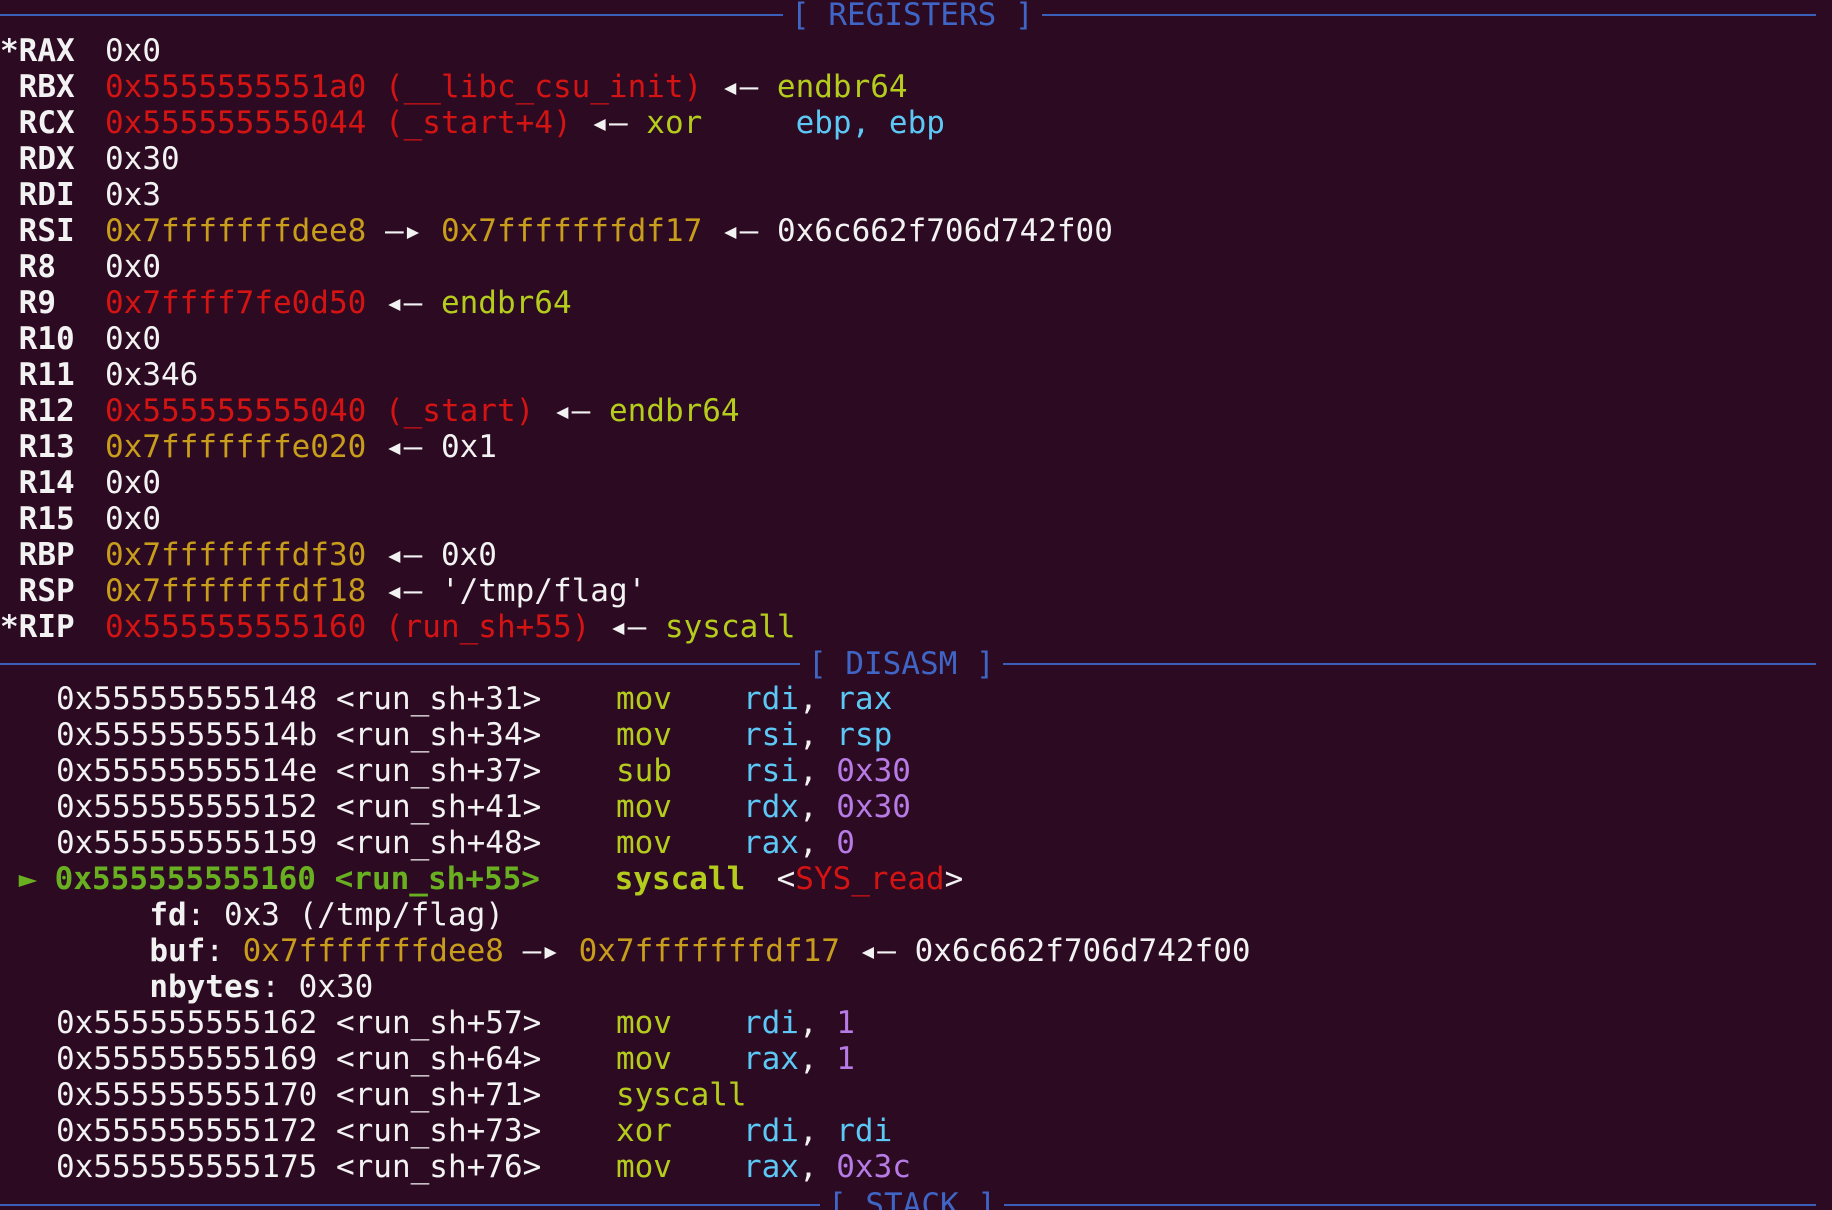 The height and width of the screenshot is (1210, 1832). Describe the element at coordinates (142, 159) in the screenshot. I see `register-value: 0x30` at that location.